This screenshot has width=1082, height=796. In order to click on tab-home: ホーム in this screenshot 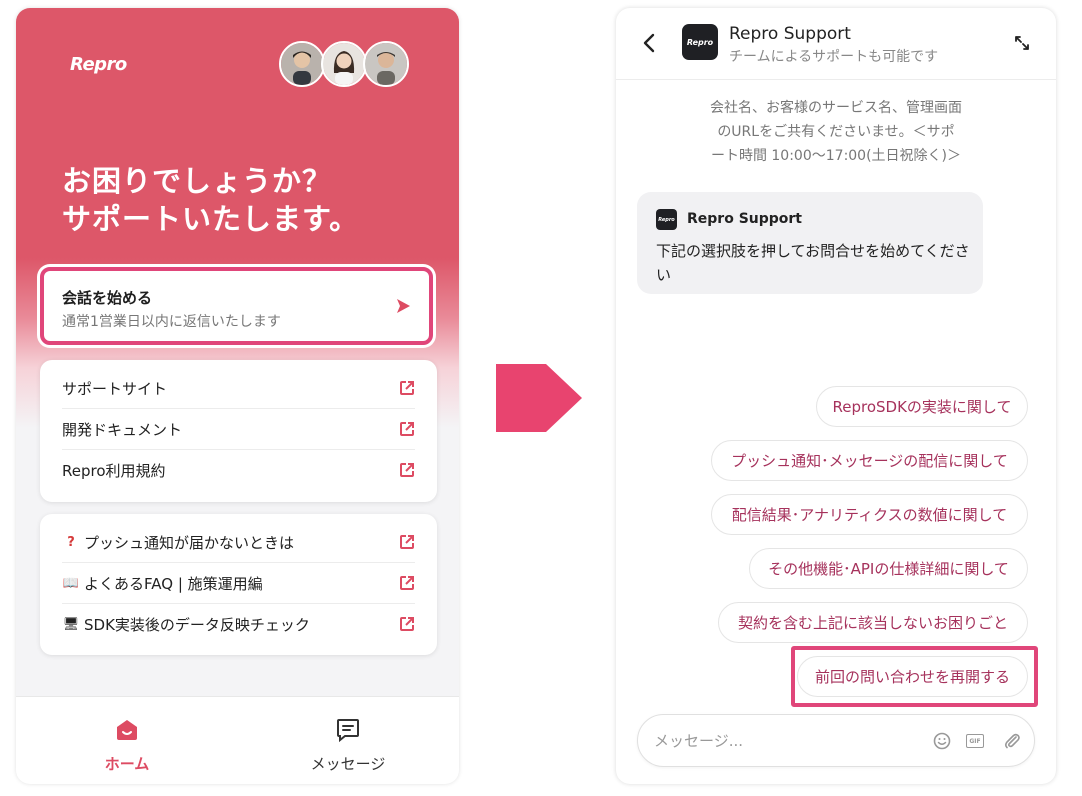, I will do `click(127, 740)`.